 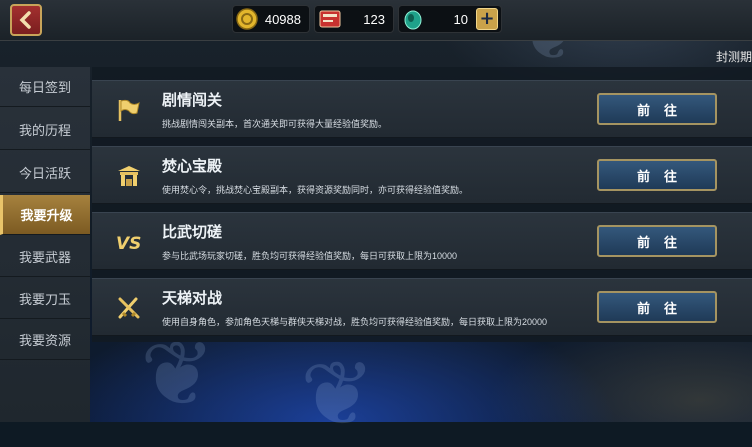 I want to click on task-title: 焚心宝殿, so click(x=192, y=166).